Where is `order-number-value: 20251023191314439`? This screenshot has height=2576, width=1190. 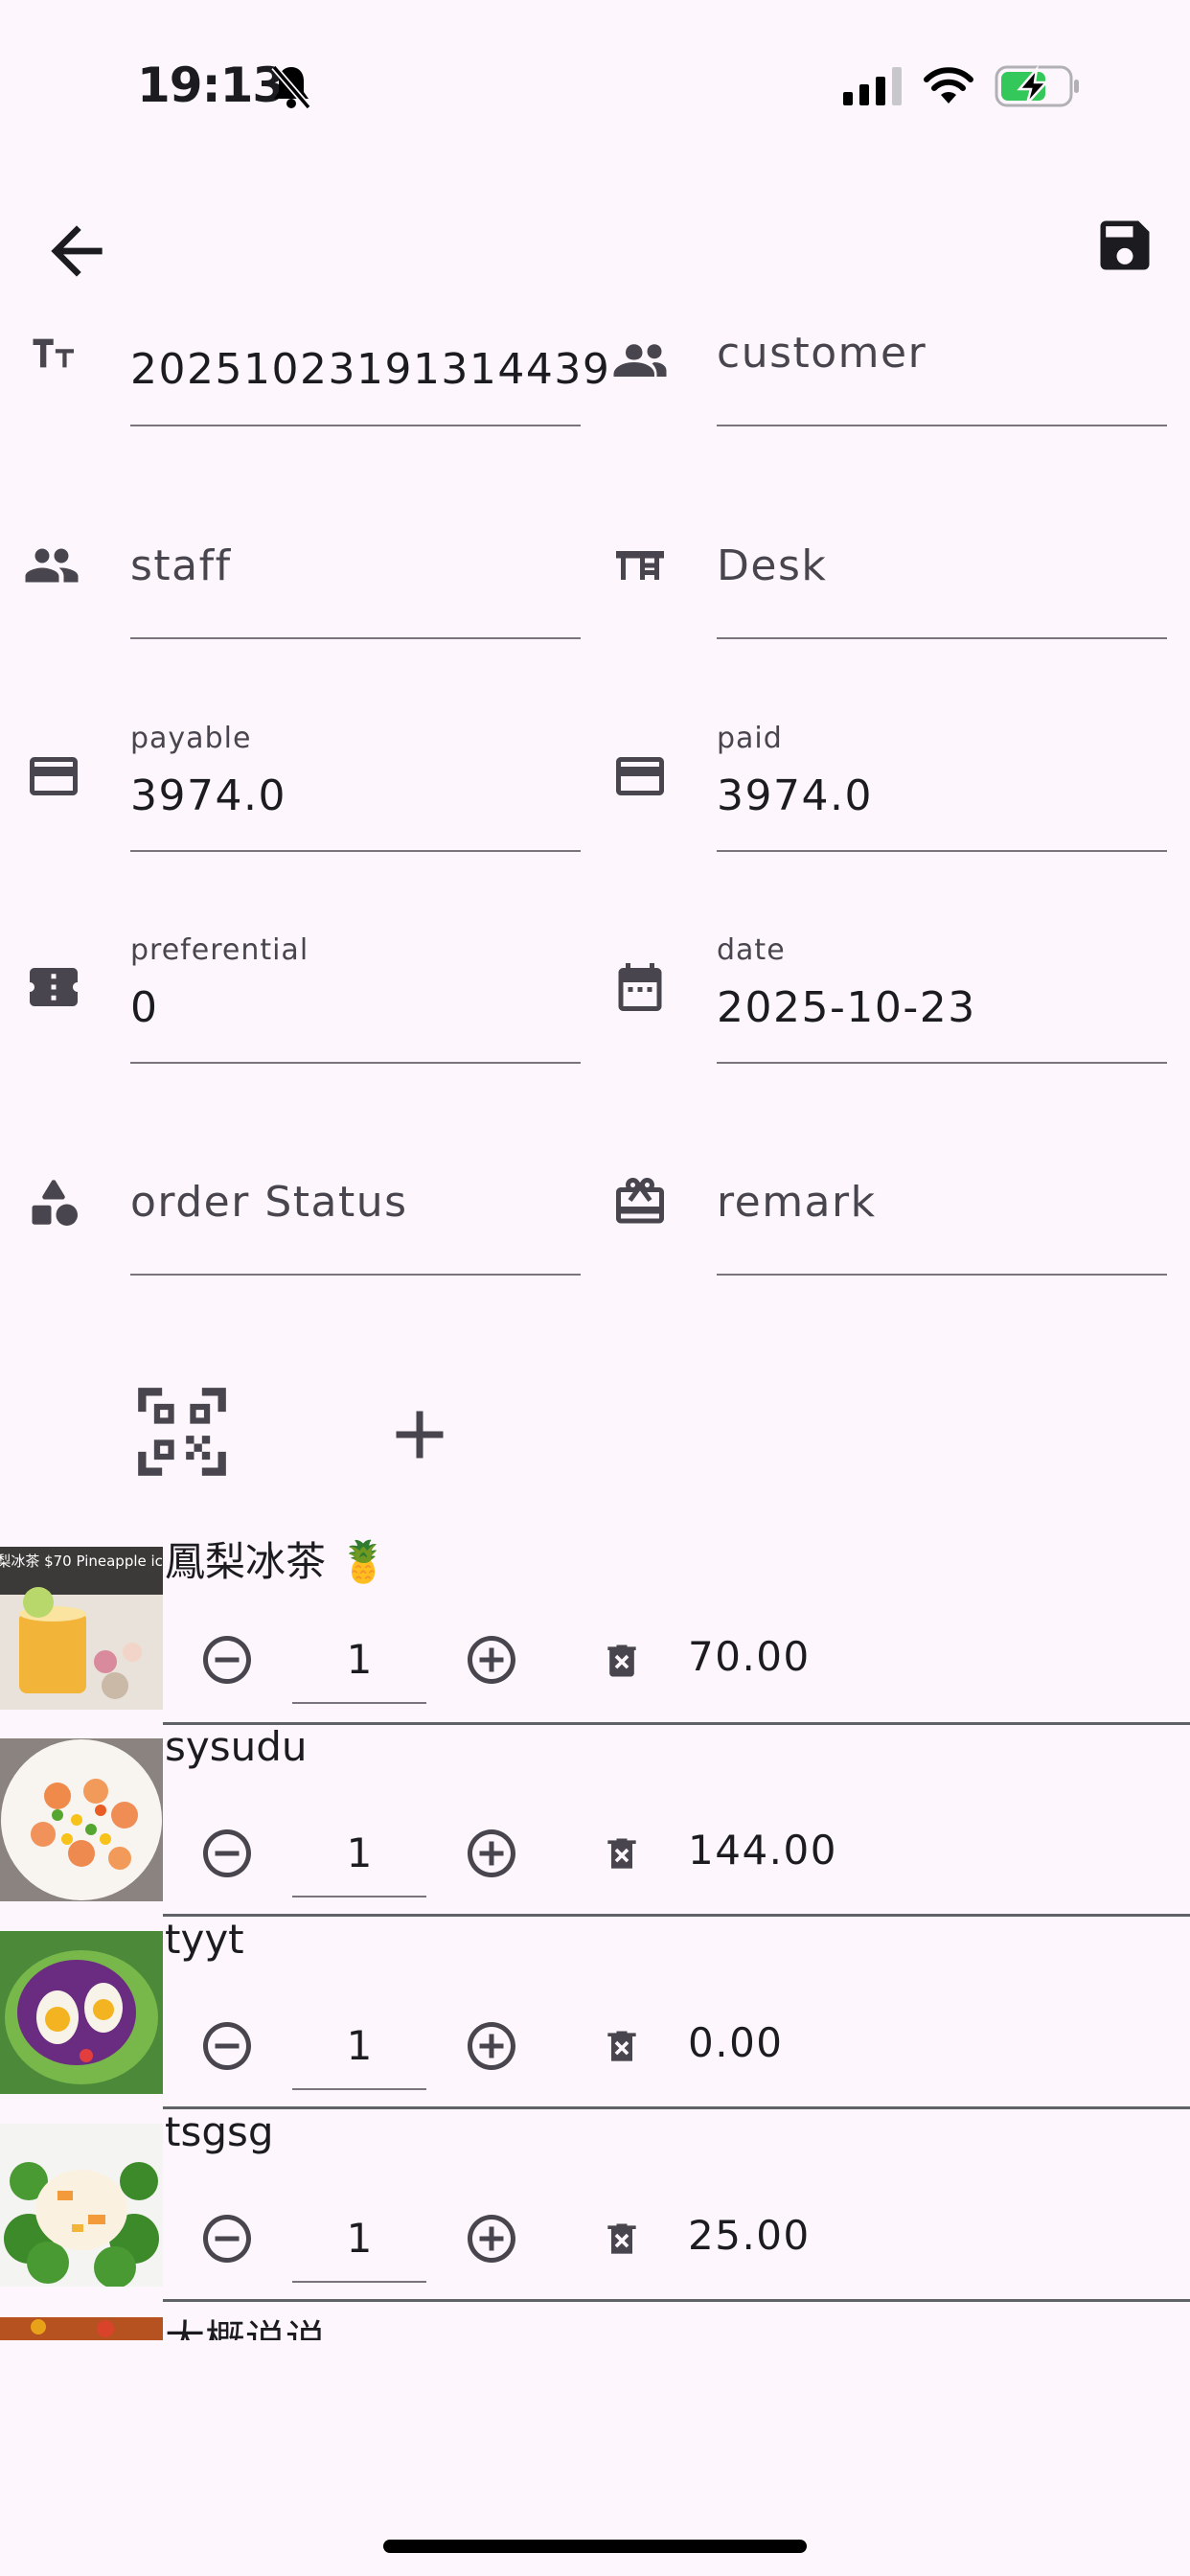 order-number-value: 20251023191314439 is located at coordinates (371, 369).